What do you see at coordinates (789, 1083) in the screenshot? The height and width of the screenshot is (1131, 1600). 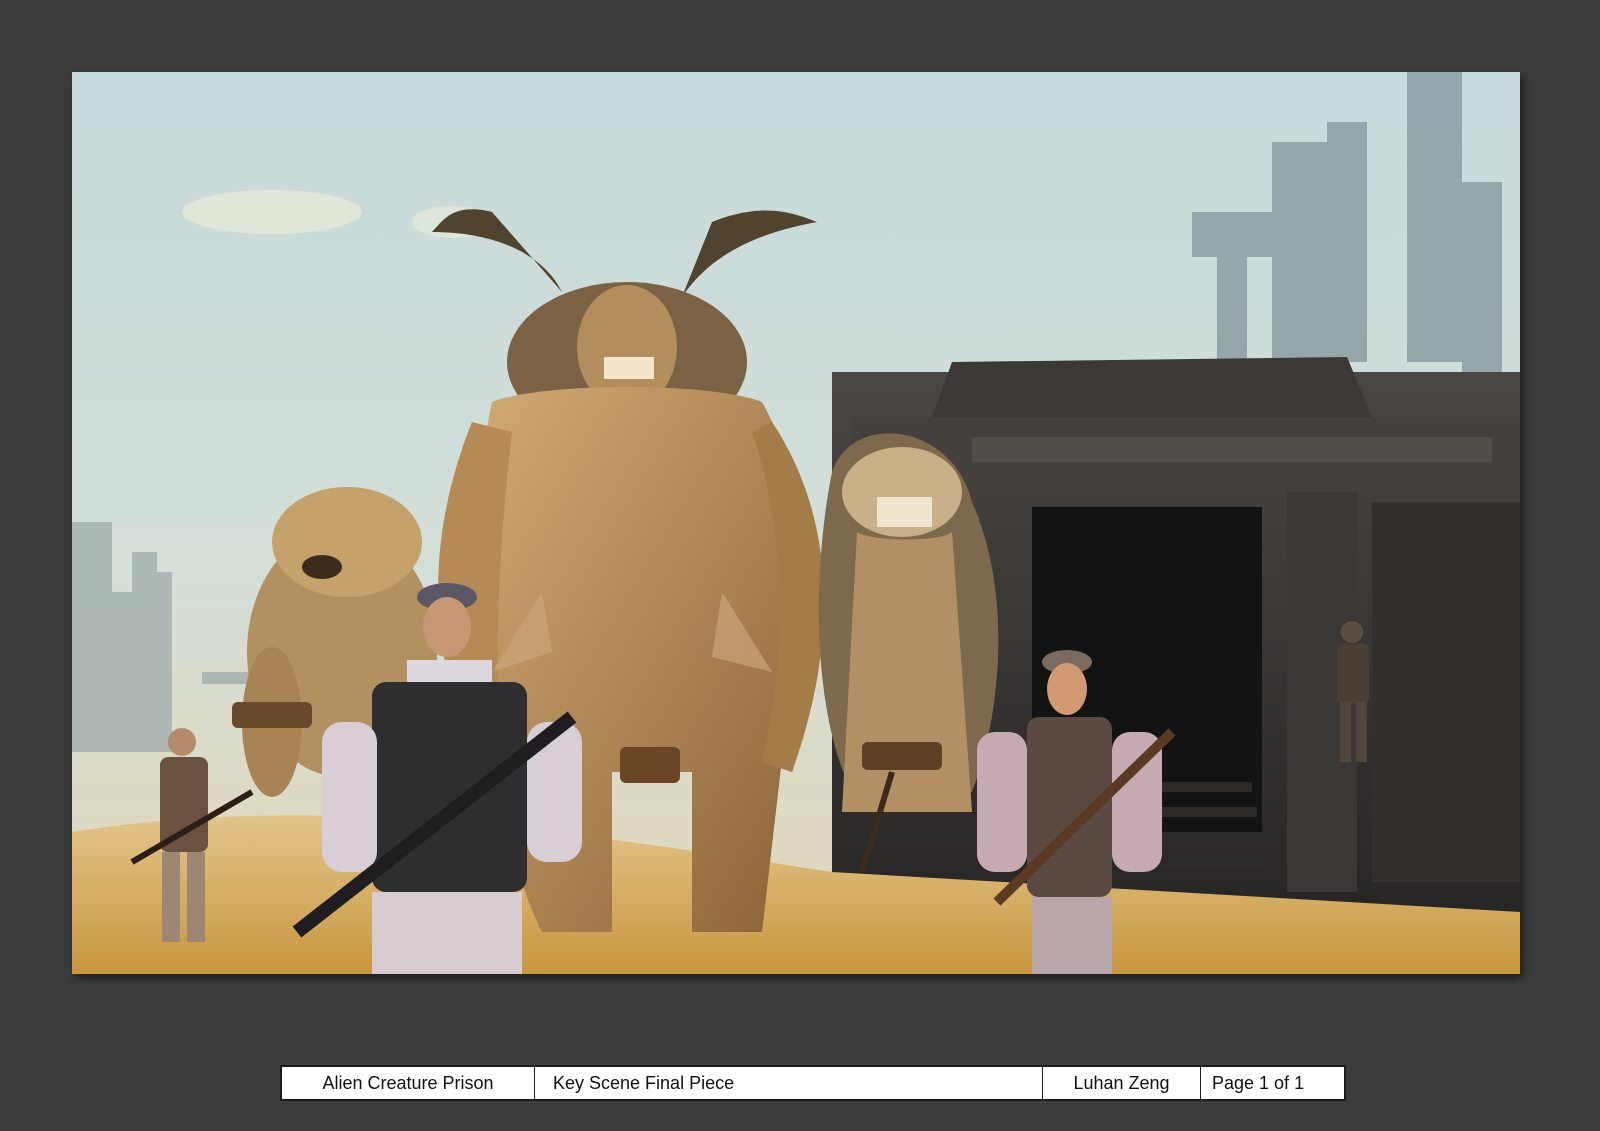 I see `piece-description: Key Scene Final Piece` at bounding box center [789, 1083].